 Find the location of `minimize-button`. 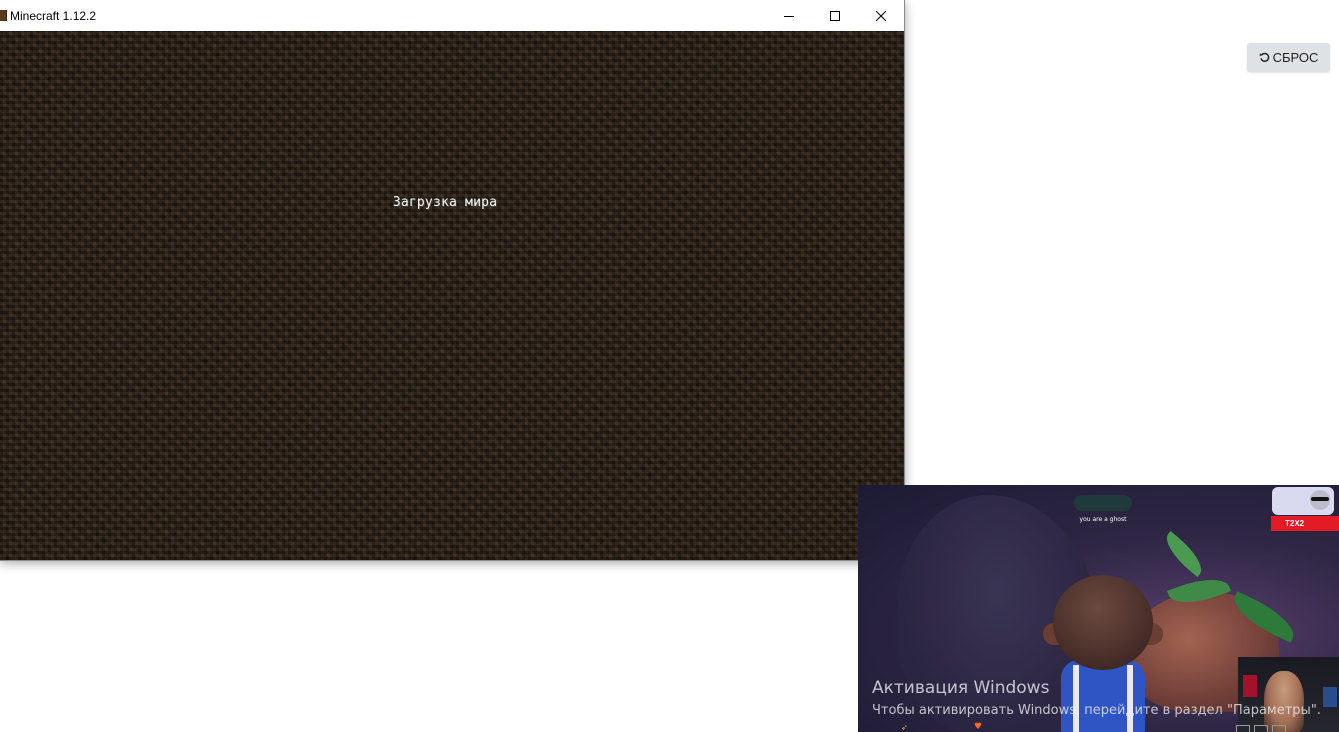

minimize-button is located at coordinates (789, 15).